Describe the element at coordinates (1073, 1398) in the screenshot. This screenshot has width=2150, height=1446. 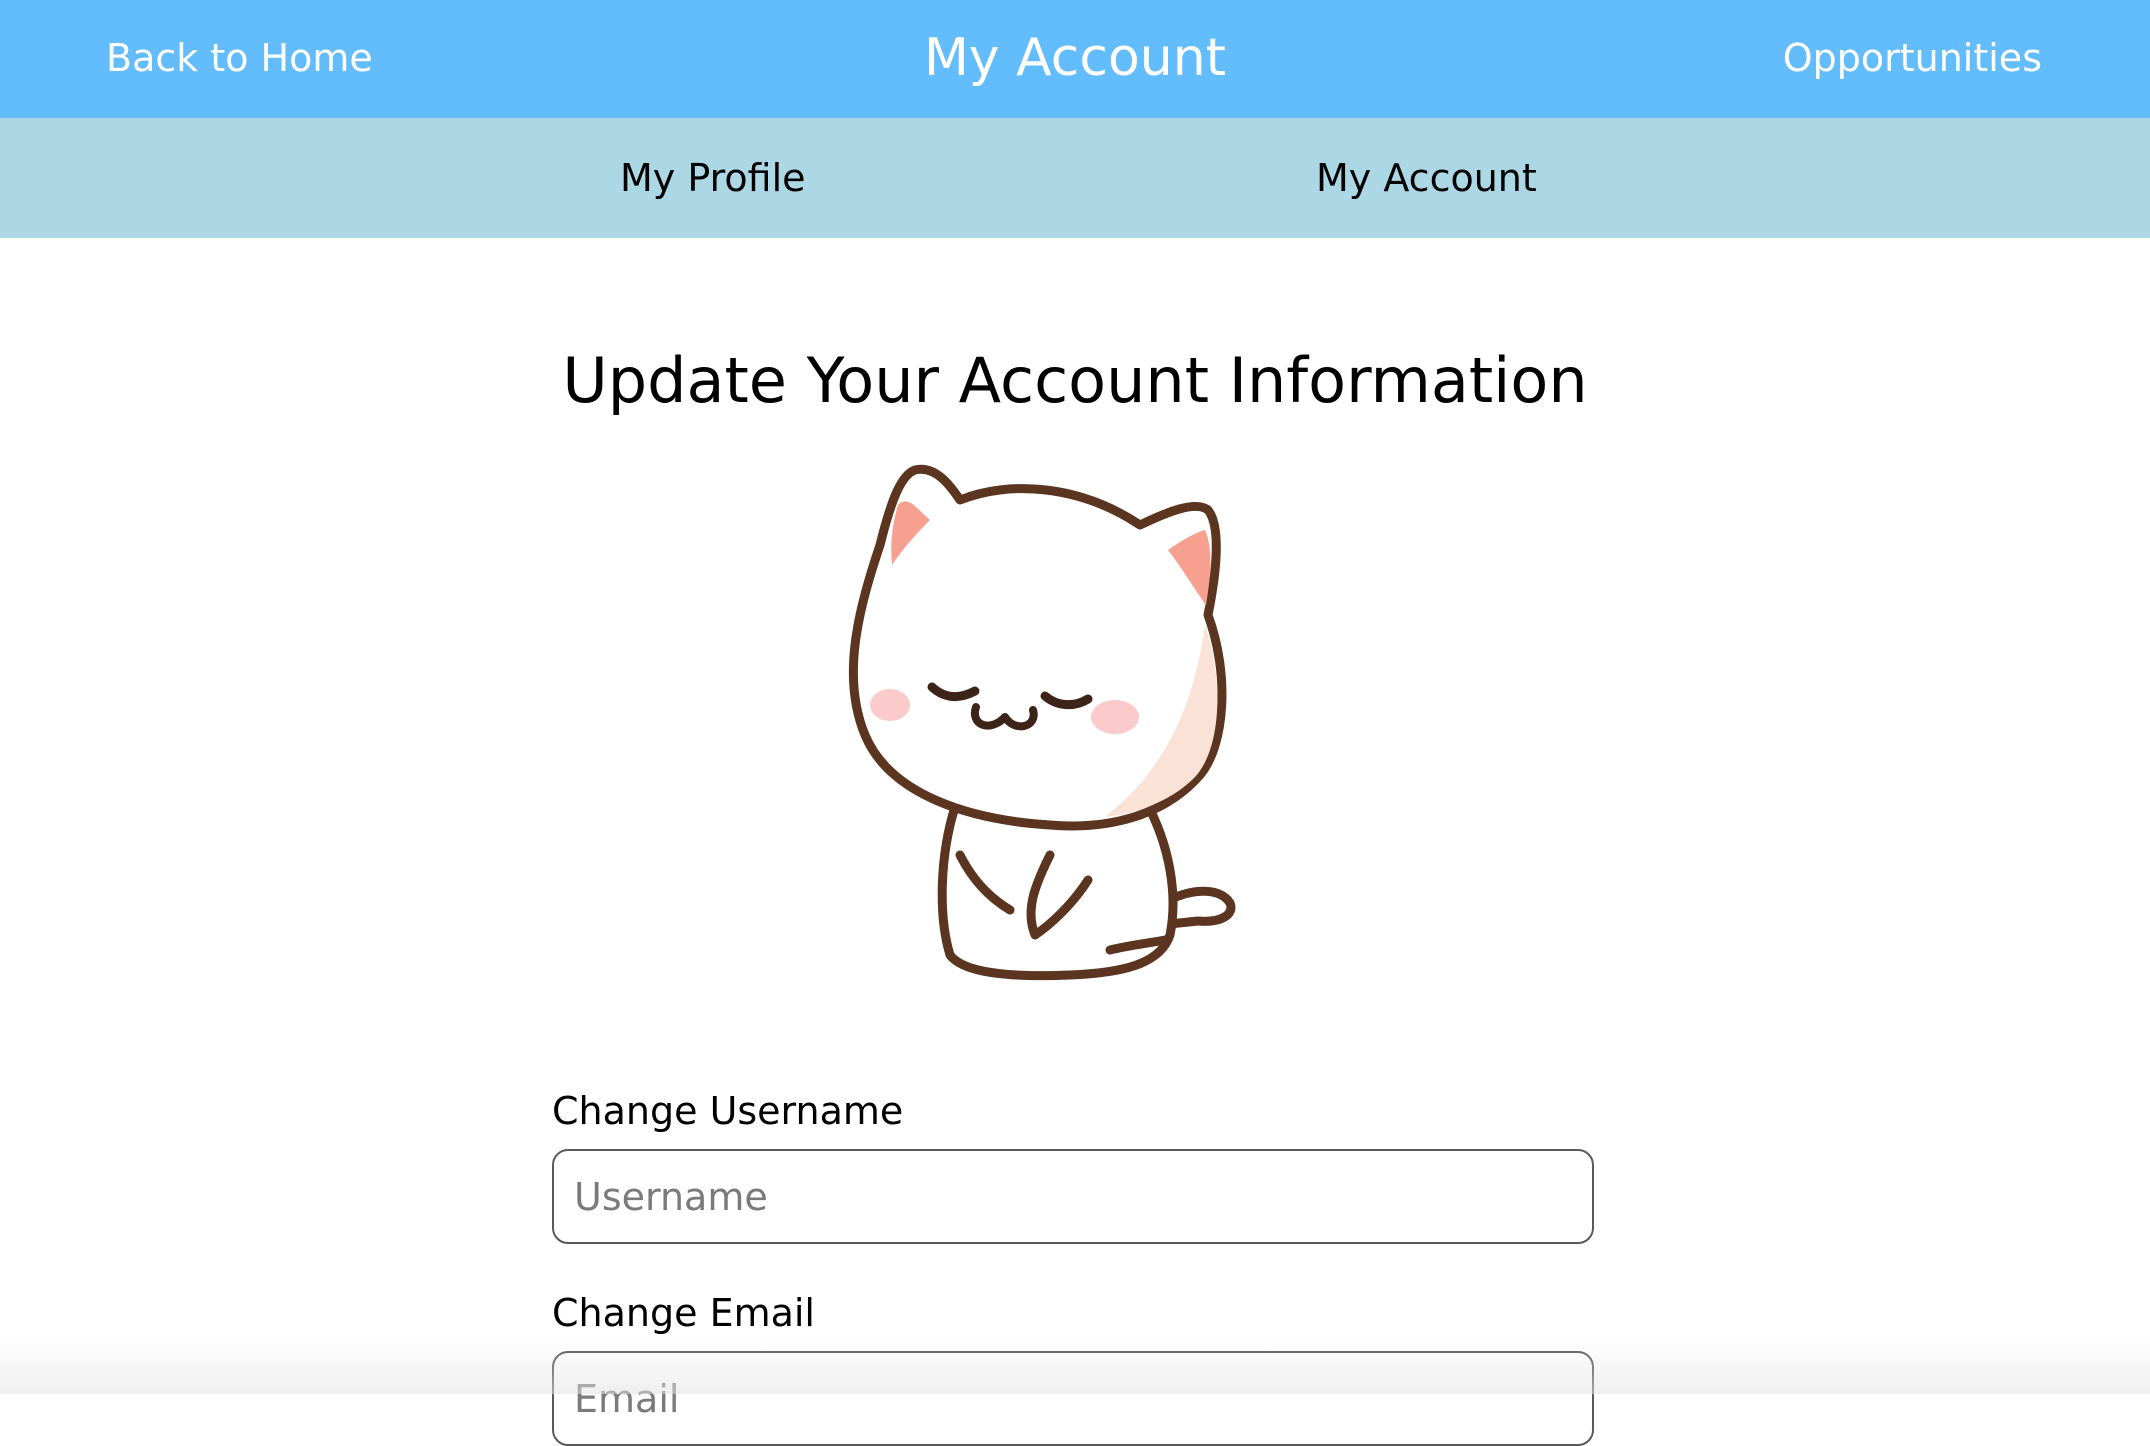
I see `email-input` at that location.